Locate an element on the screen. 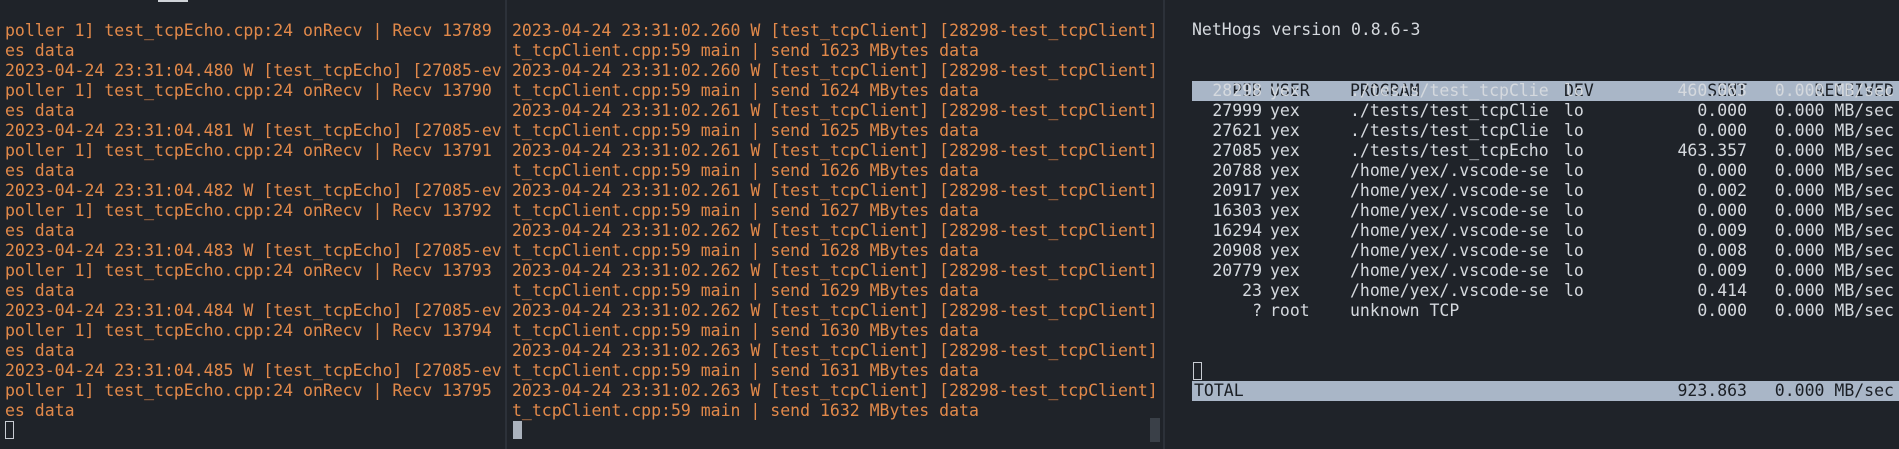 The image size is (1899, 449). process-pid: 20779 is located at coordinates (1237, 270).